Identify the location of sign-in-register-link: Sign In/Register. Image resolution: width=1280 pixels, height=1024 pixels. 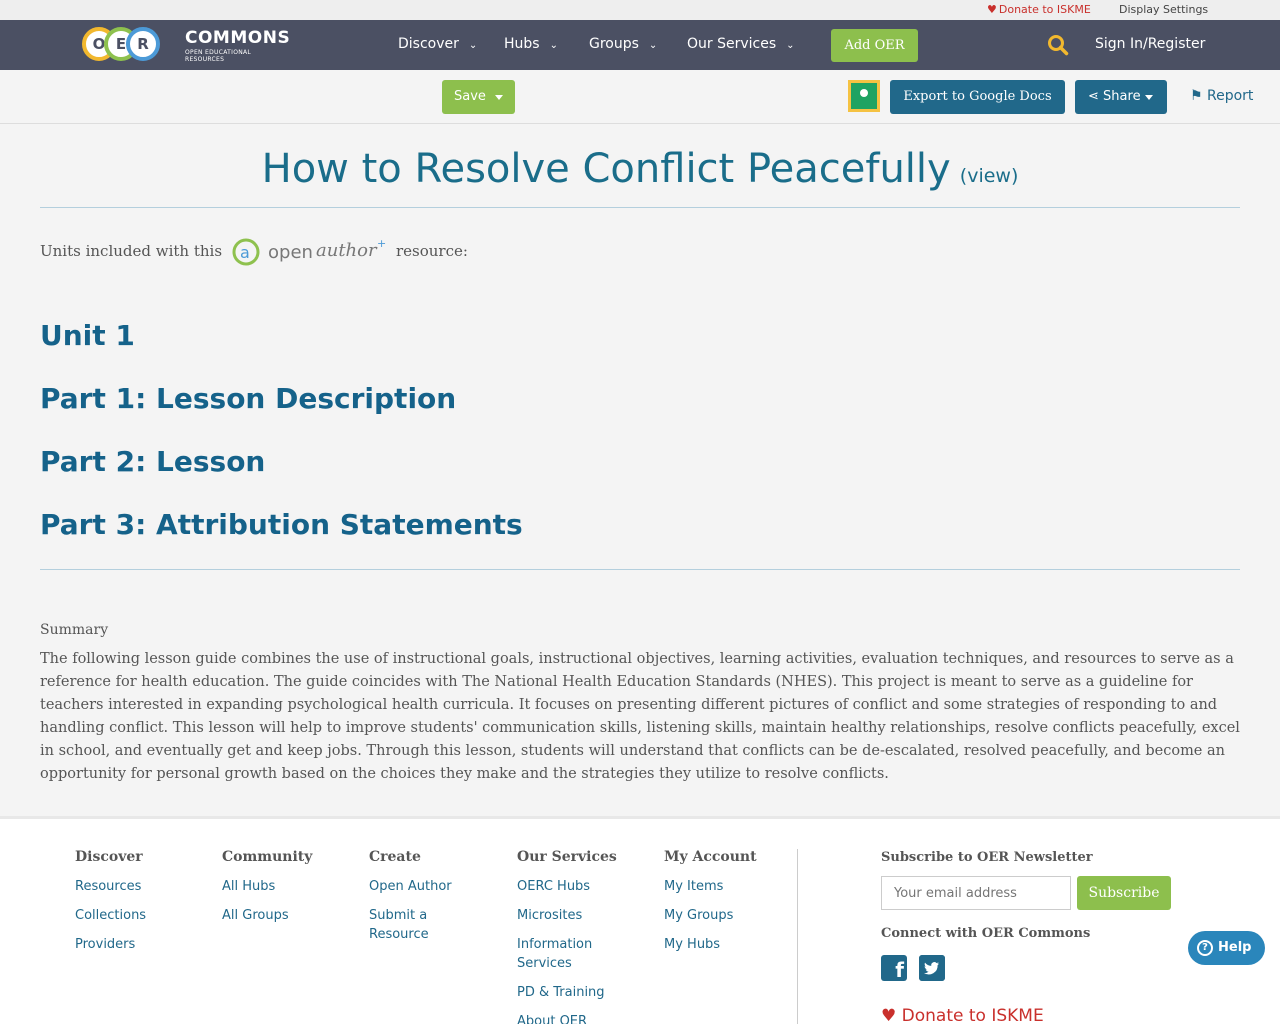
(1150, 44).